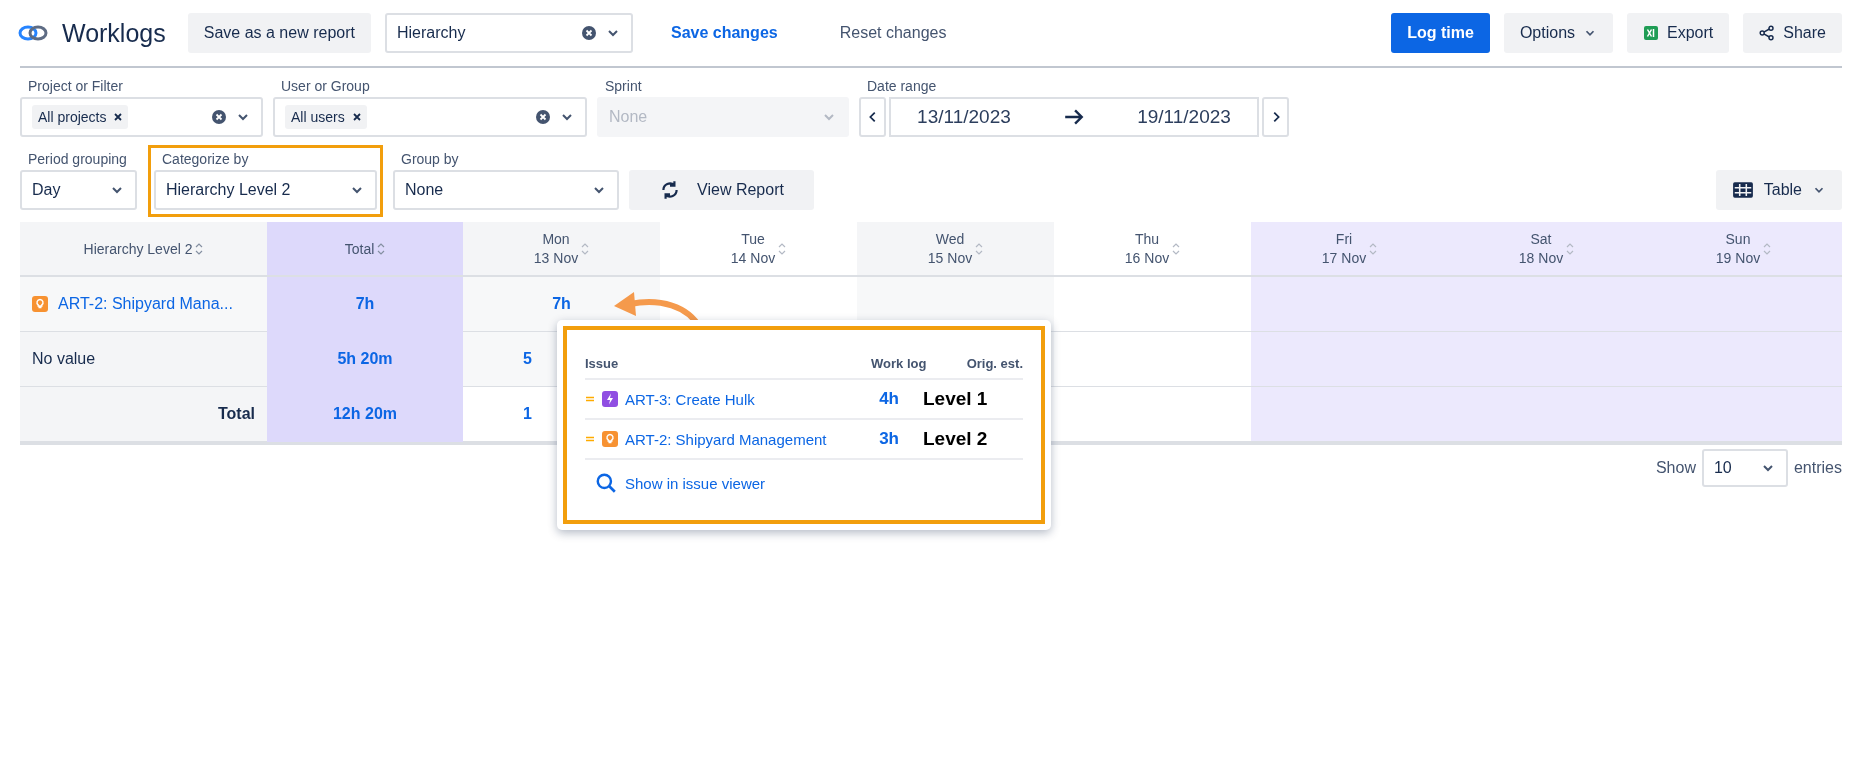  Describe the element at coordinates (1778, 190) in the screenshot. I see `view-mode-button: Table` at that location.